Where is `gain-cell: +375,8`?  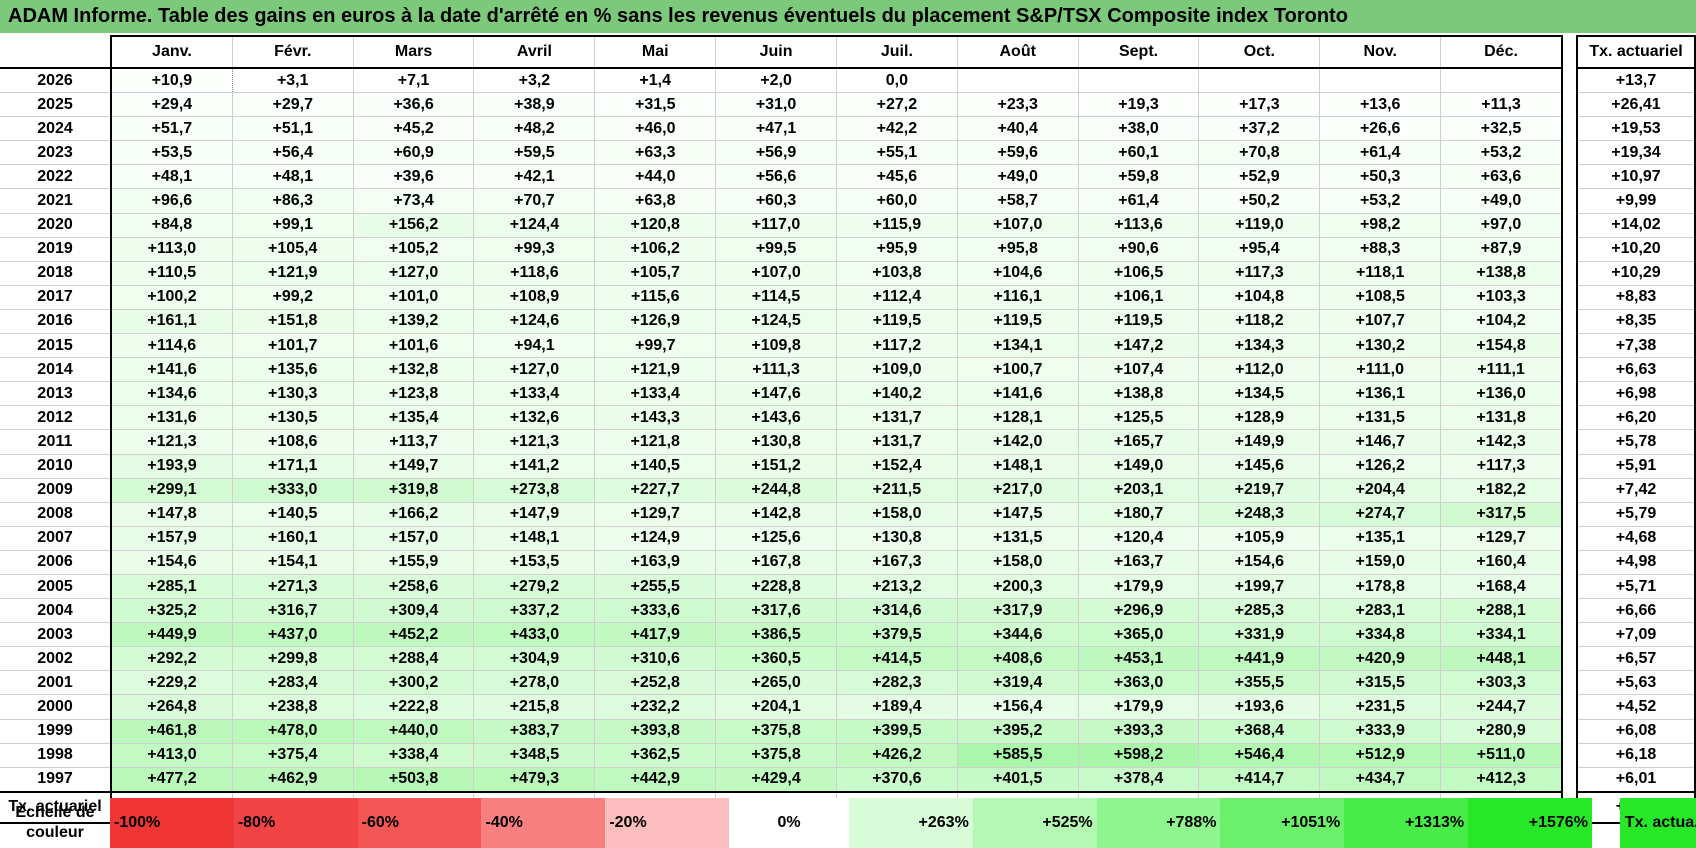 gain-cell: +375,8 is located at coordinates (776, 731).